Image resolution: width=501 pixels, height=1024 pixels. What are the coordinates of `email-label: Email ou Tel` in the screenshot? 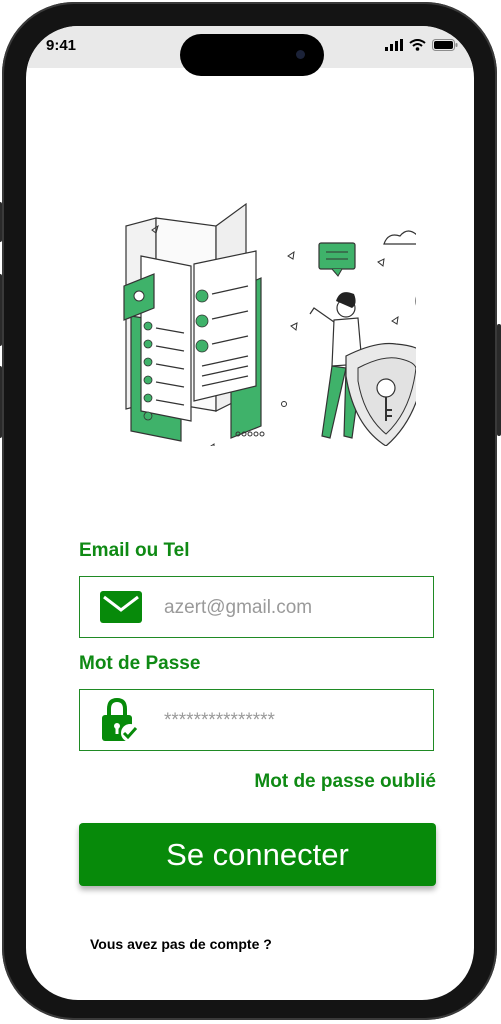 It's located at (134, 550).